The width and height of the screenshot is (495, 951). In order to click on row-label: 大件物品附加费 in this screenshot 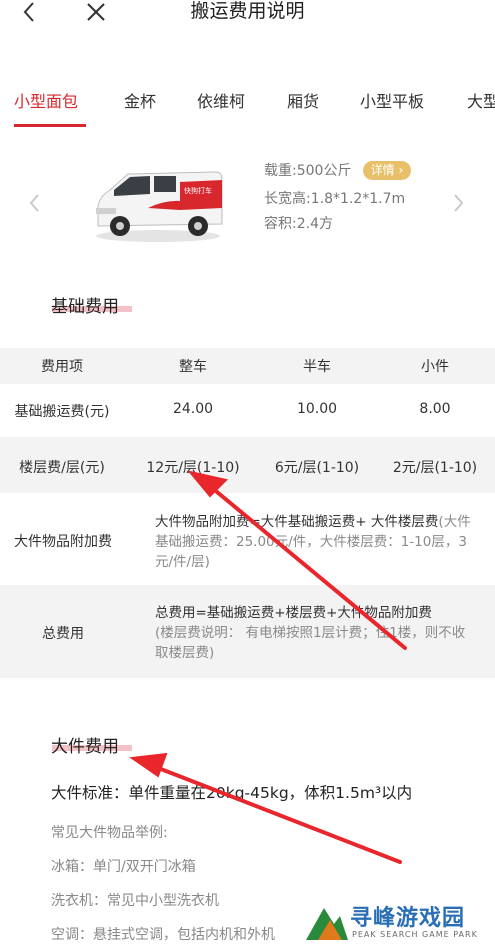, I will do `click(63, 542)`.